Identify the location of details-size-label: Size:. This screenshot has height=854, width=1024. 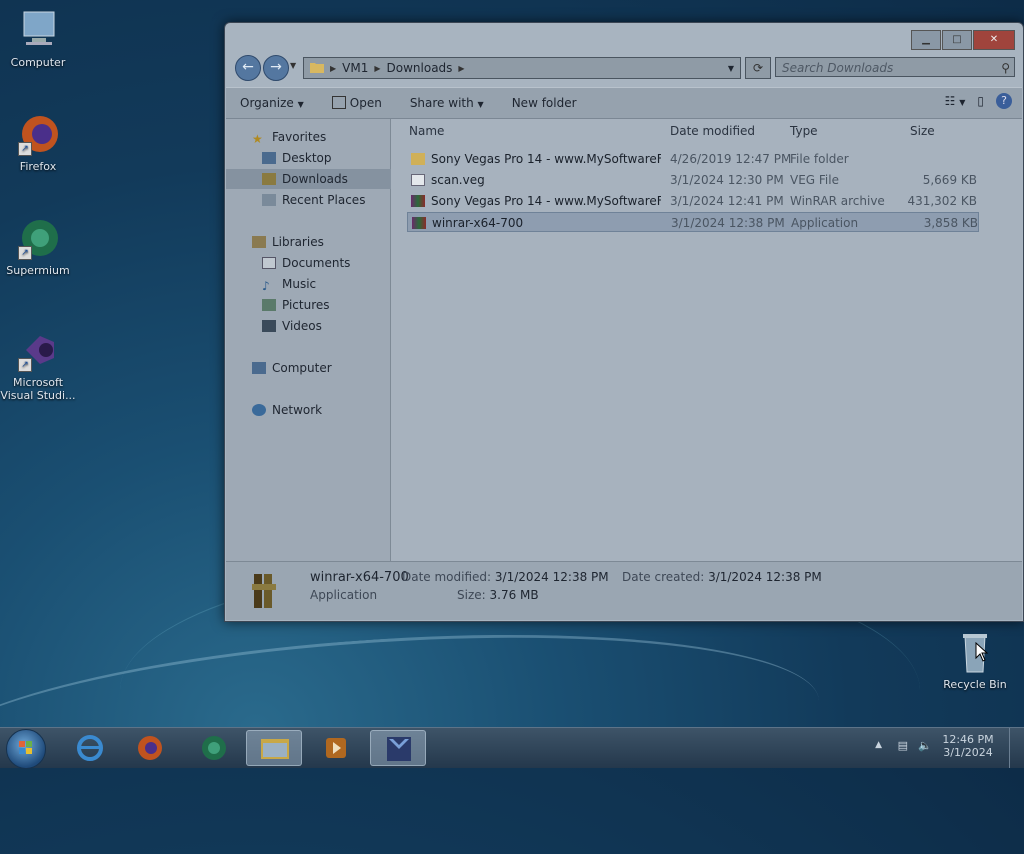
(471, 595).